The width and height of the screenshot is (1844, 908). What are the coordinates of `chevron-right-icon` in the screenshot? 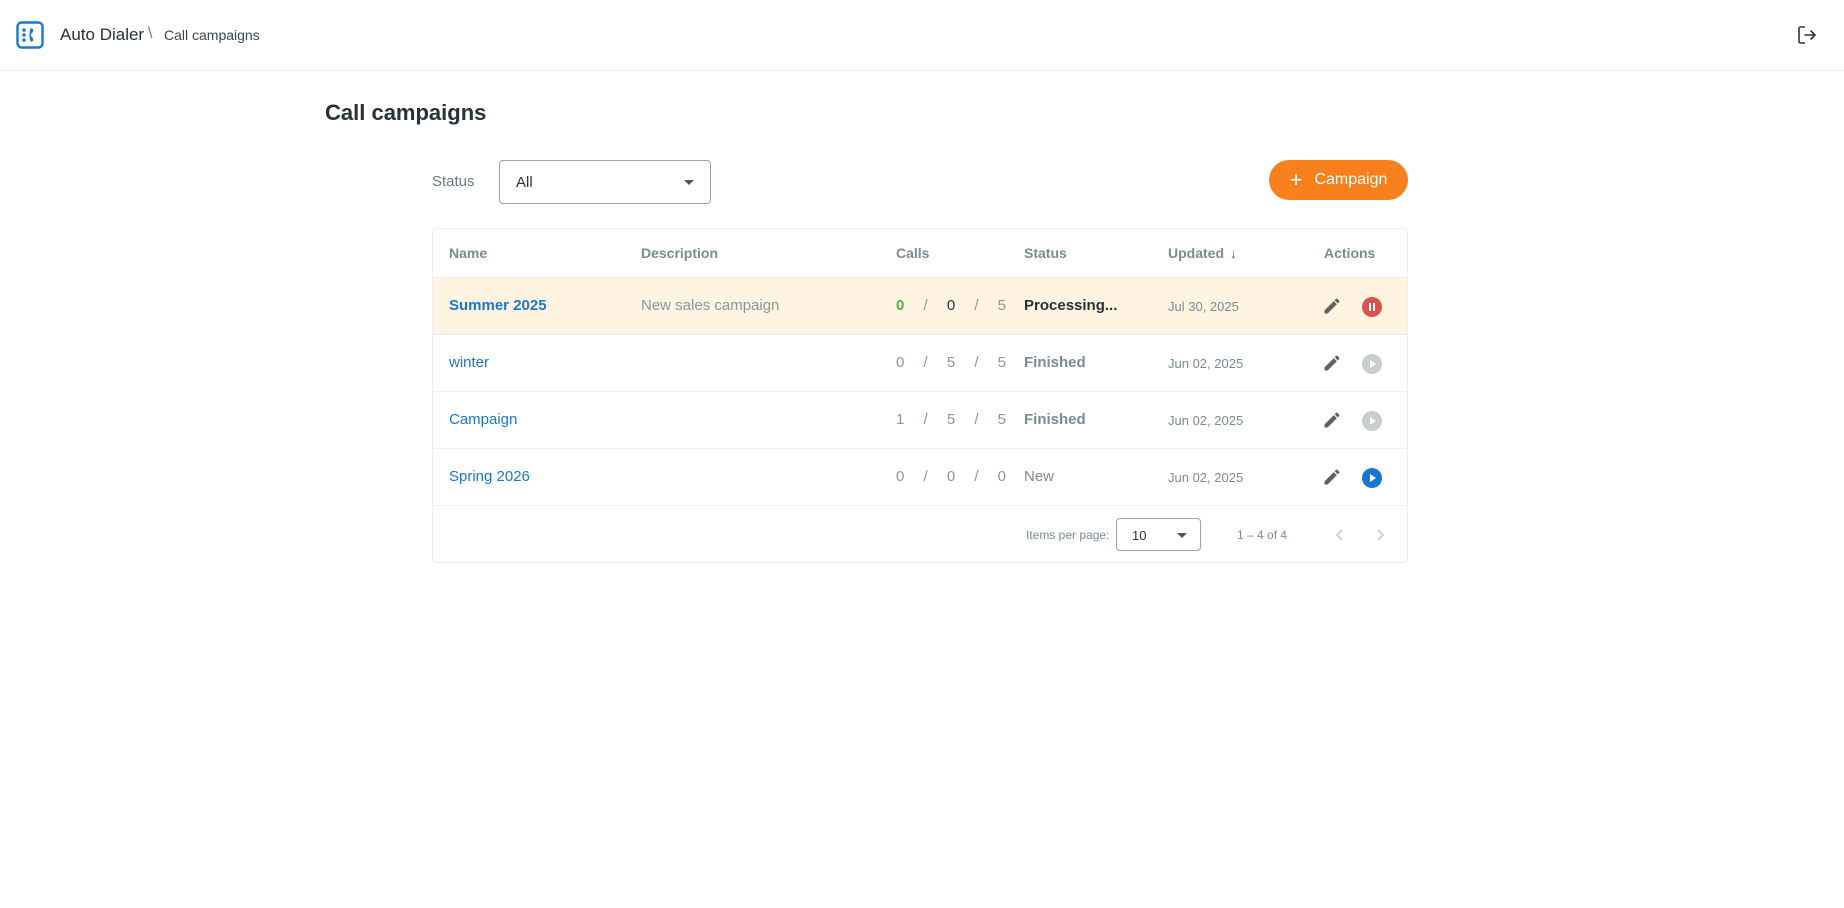 It's located at (1380, 535).